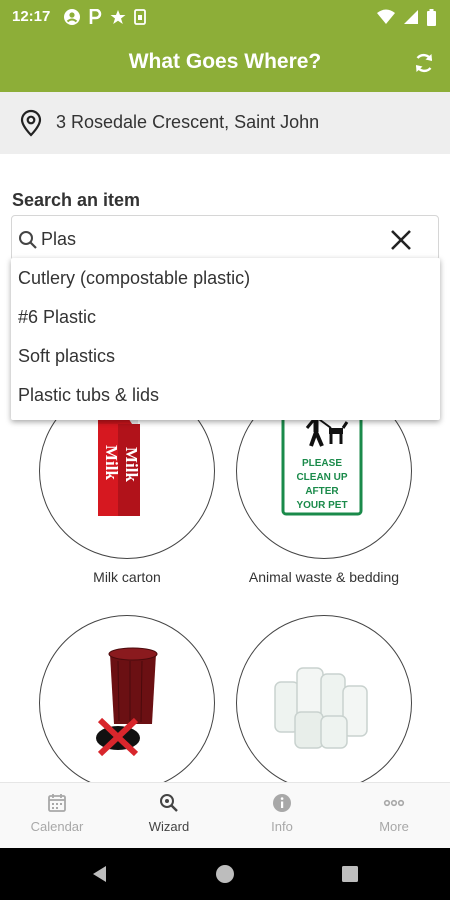 This screenshot has height=900, width=450. What do you see at coordinates (411, 17) in the screenshot?
I see `signal-icon` at bounding box center [411, 17].